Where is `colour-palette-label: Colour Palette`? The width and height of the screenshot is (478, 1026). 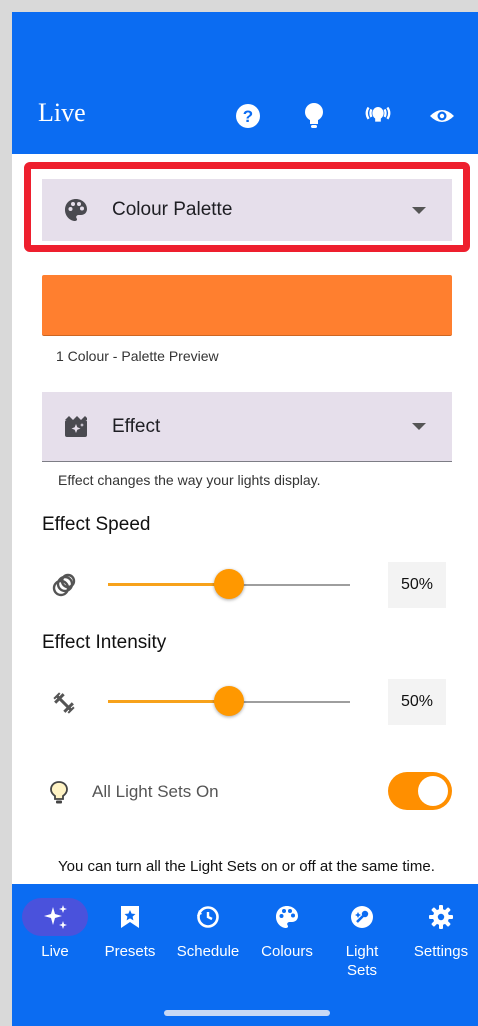 colour-palette-label: Colour Palette is located at coordinates (172, 209).